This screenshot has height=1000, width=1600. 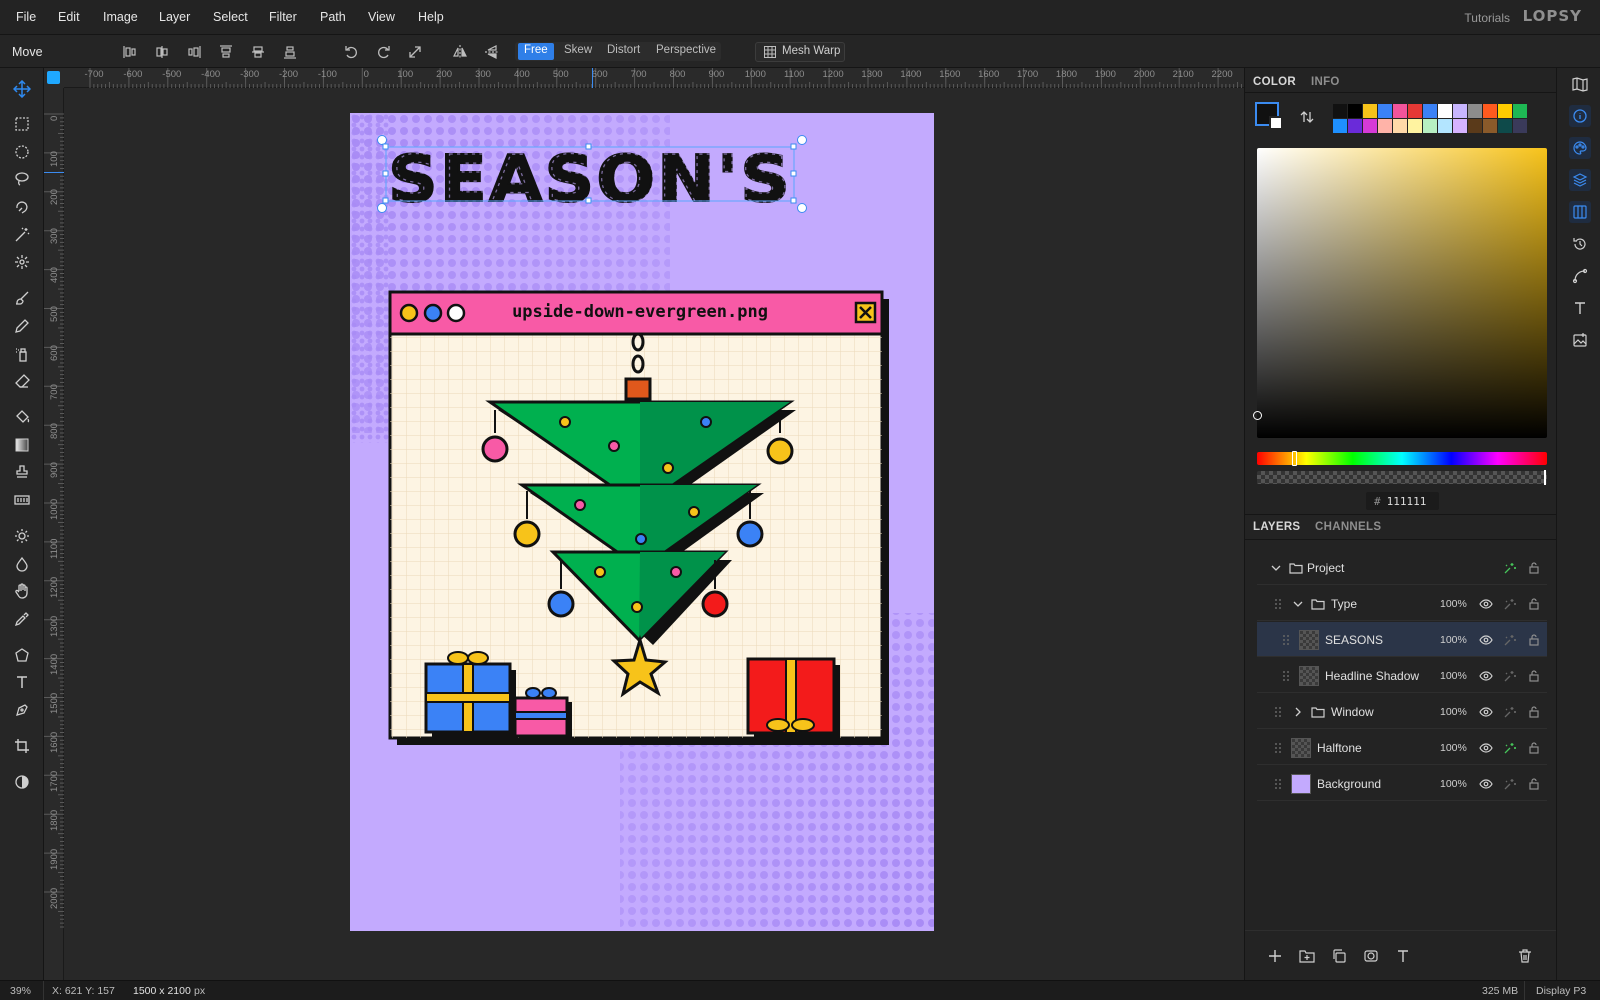 What do you see at coordinates (1348, 527) in the screenshot?
I see `tab-channels: CHANNELS` at bounding box center [1348, 527].